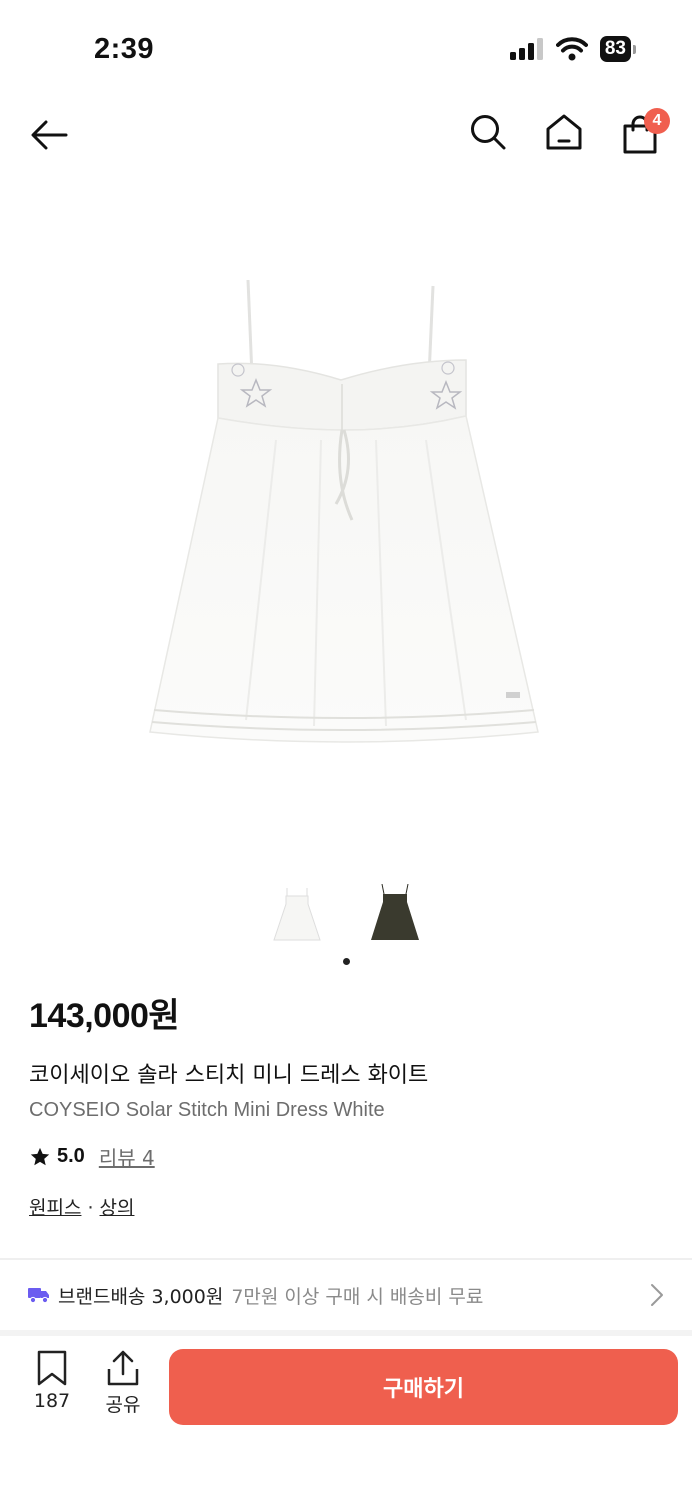  Describe the element at coordinates (127, 1156) in the screenshot. I see `review-link: 리뷰 4` at that location.